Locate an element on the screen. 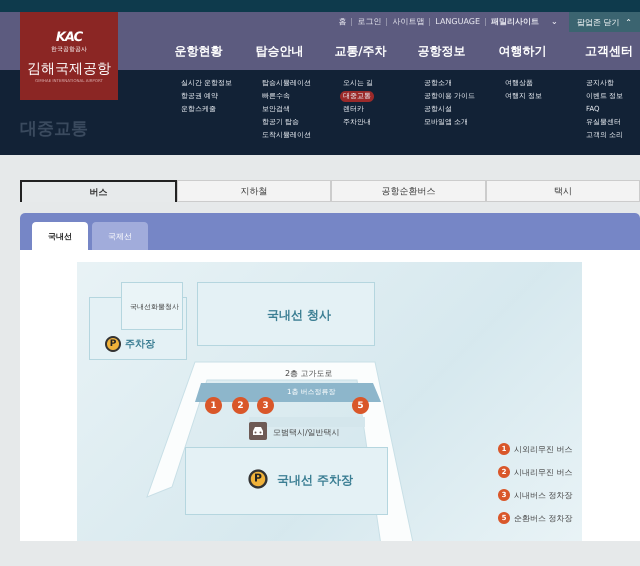 Image resolution: width=640 pixels, height=566 pixels. nav-menu-item: 여행하기 is located at coordinates (522, 51).